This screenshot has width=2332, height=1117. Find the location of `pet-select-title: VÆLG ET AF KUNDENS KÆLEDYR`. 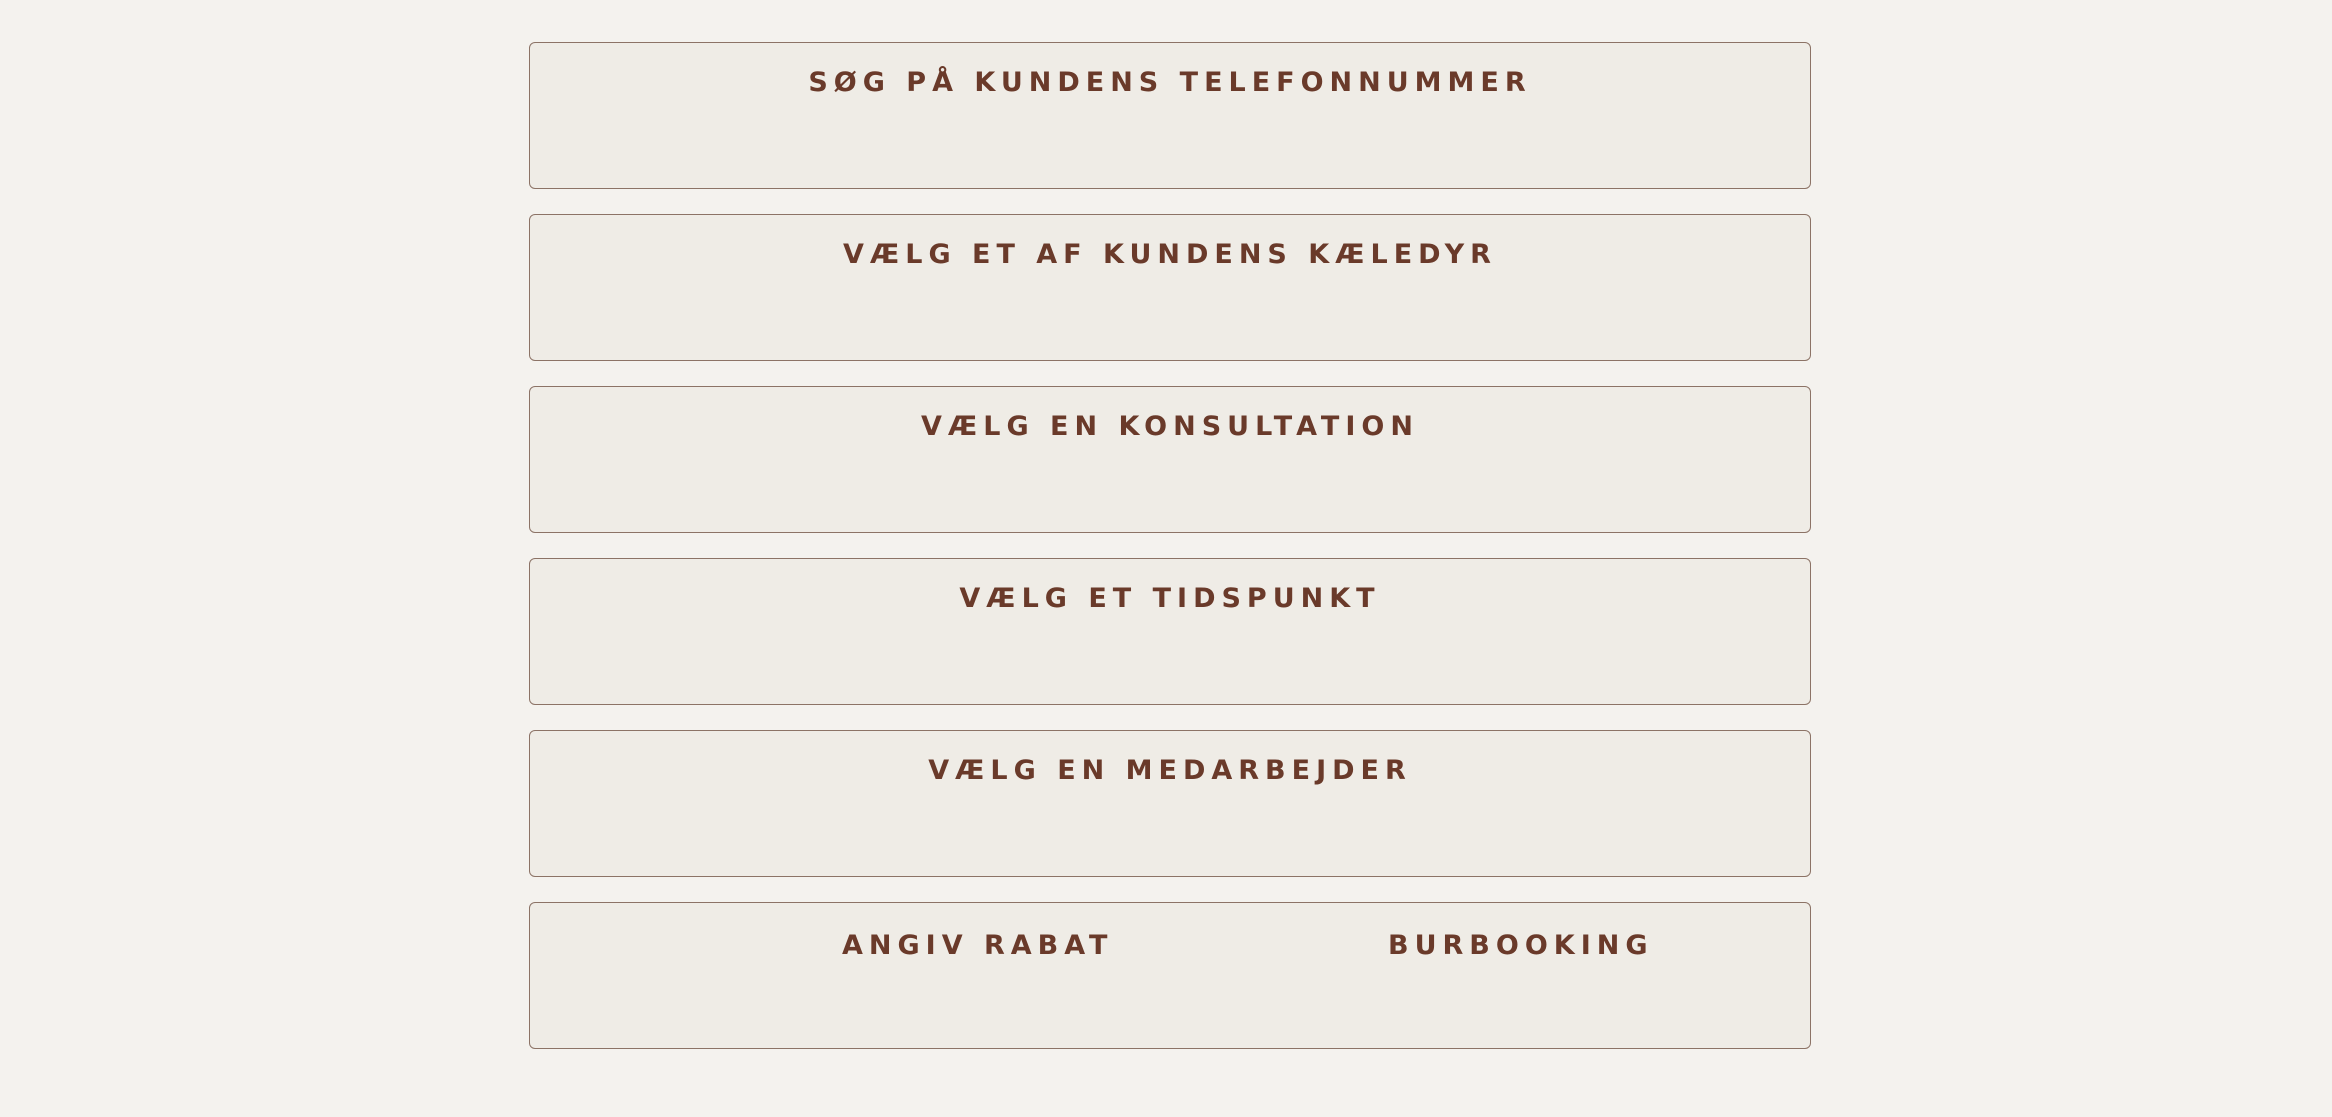

pet-select-title: VÆLG ET AF KUNDENS KÆLEDYR is located at coordinates (1170, 254).